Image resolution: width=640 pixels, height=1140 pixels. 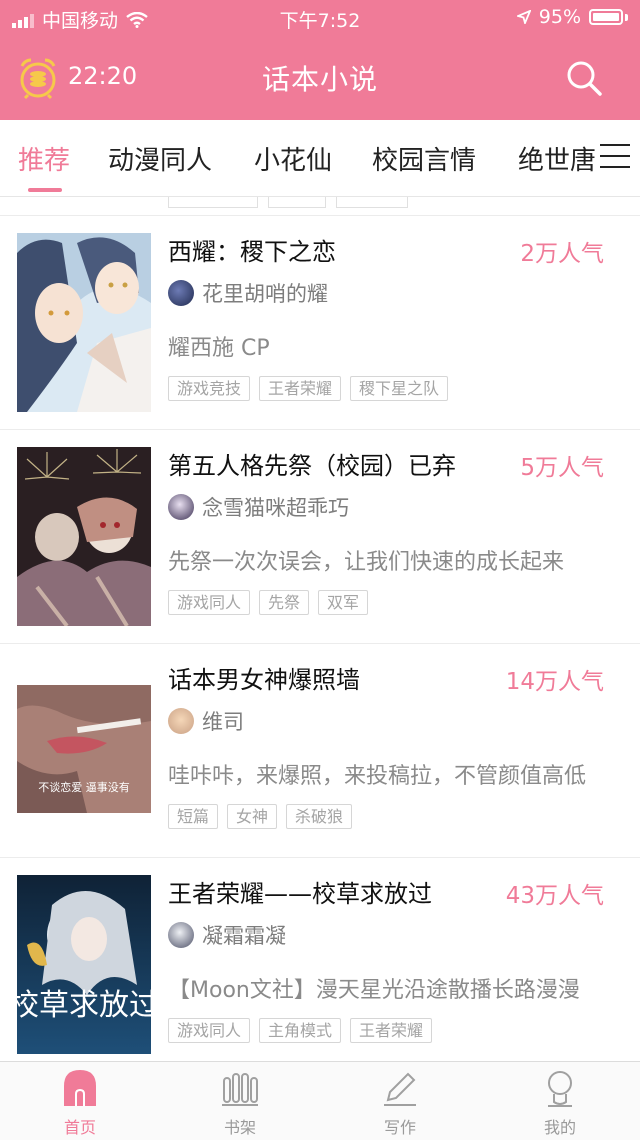 What do you see at coordinates (320, 18) in the screenshot?
I see `status-bar: 中国移动 下午7:52 95%` at bounding box center [320, 18].